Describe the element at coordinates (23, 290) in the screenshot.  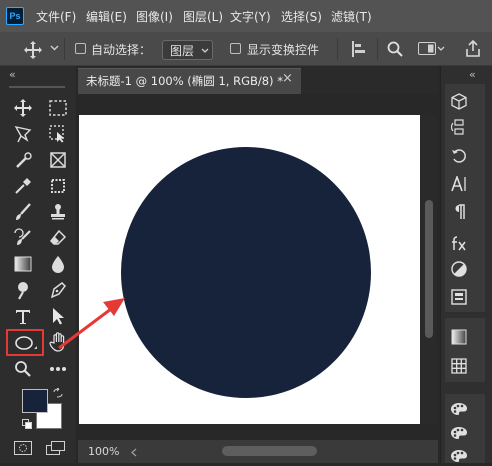
I see `dodge-tool-icon` at that location.